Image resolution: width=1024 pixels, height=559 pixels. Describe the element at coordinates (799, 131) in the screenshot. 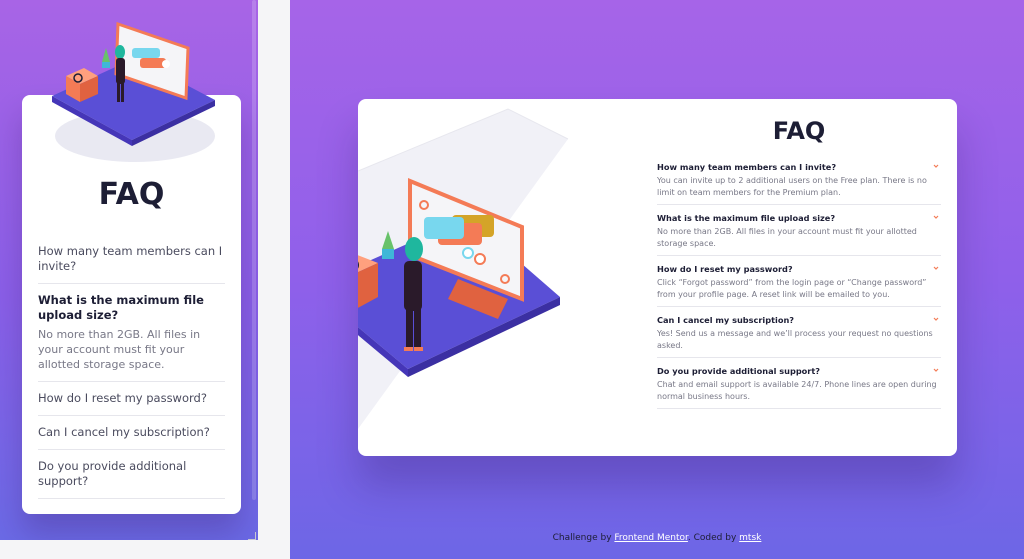

I see `page-title: FAQ` at that location.